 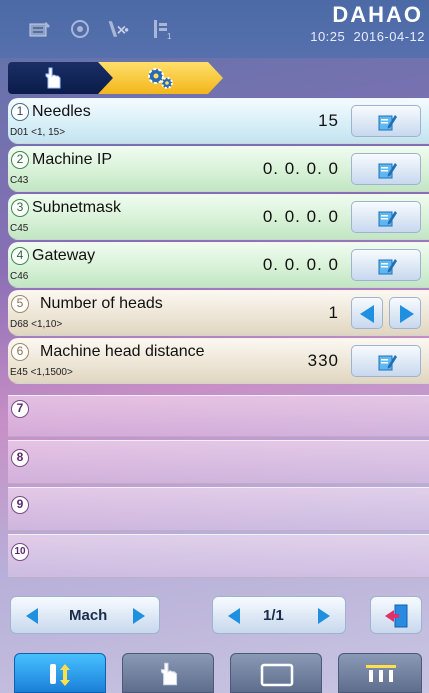 What do you see at coordinates (32, 616) in the screenshot?
I see `category-prev-icon` at bounding box center [32, 616].